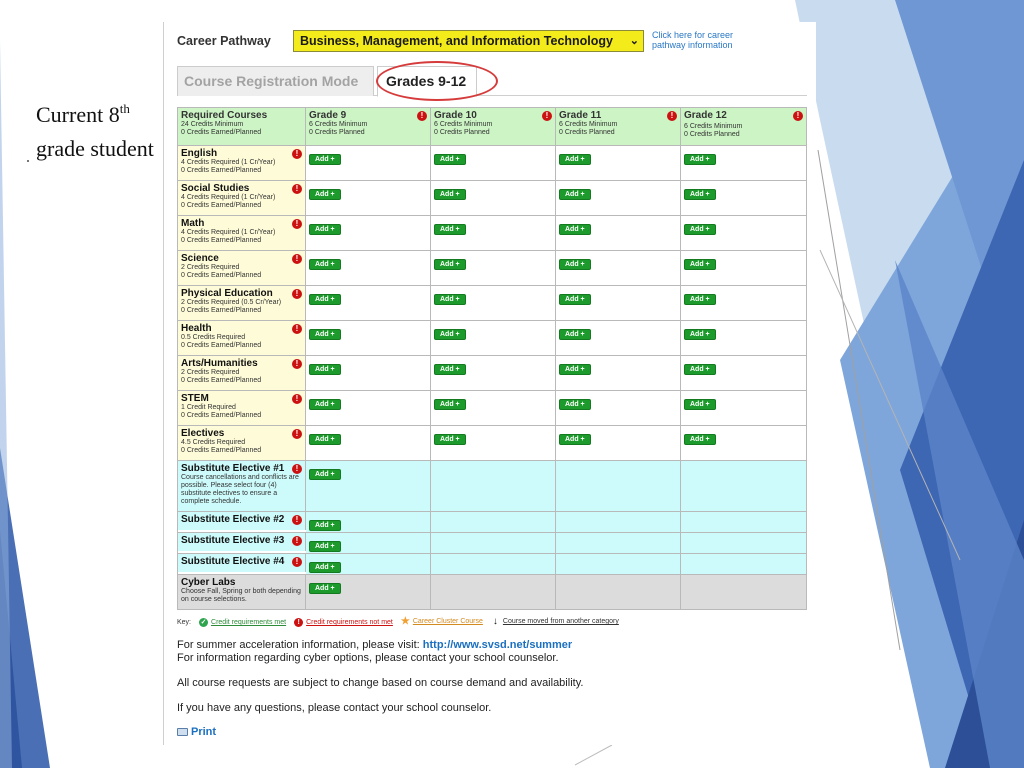 The width and height of the screenshot is (1024, 768). What do you see at coordinates (338, 124) in the screenshot?
I see `header-minimum: 6 Credits Minimum` at bounding box center [338, 124].